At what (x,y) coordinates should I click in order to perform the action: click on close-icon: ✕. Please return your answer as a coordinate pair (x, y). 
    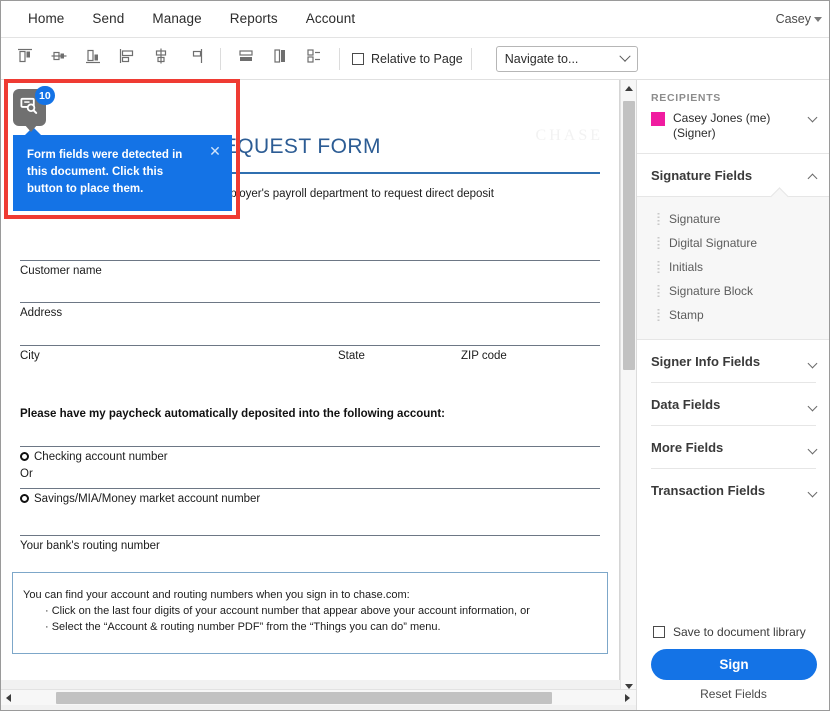
    Looking at the image, I should click on (215, 151).